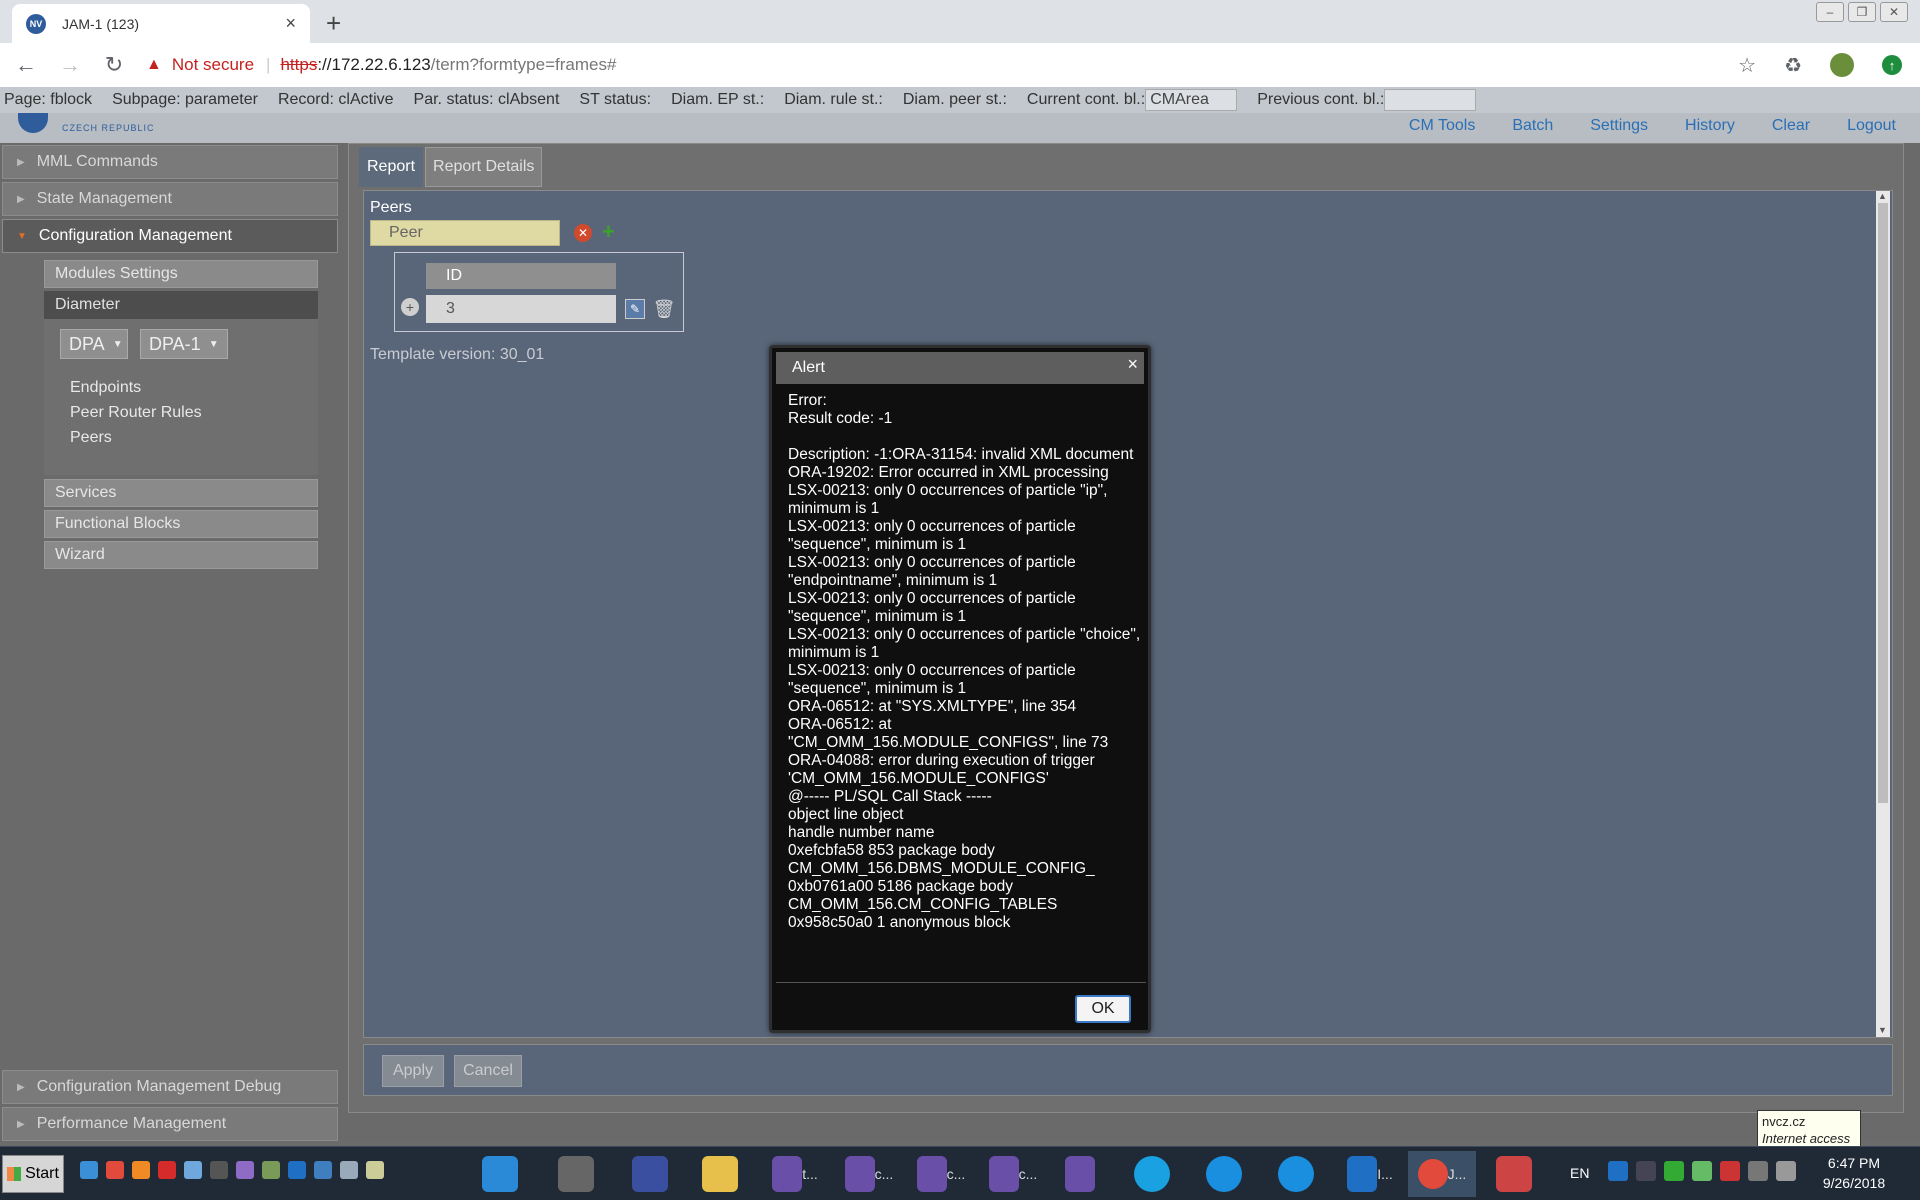  Describe the element at coordinates (141, 1170) in the screenshot. I see `firefox-quicklaunch-icon` at that location.